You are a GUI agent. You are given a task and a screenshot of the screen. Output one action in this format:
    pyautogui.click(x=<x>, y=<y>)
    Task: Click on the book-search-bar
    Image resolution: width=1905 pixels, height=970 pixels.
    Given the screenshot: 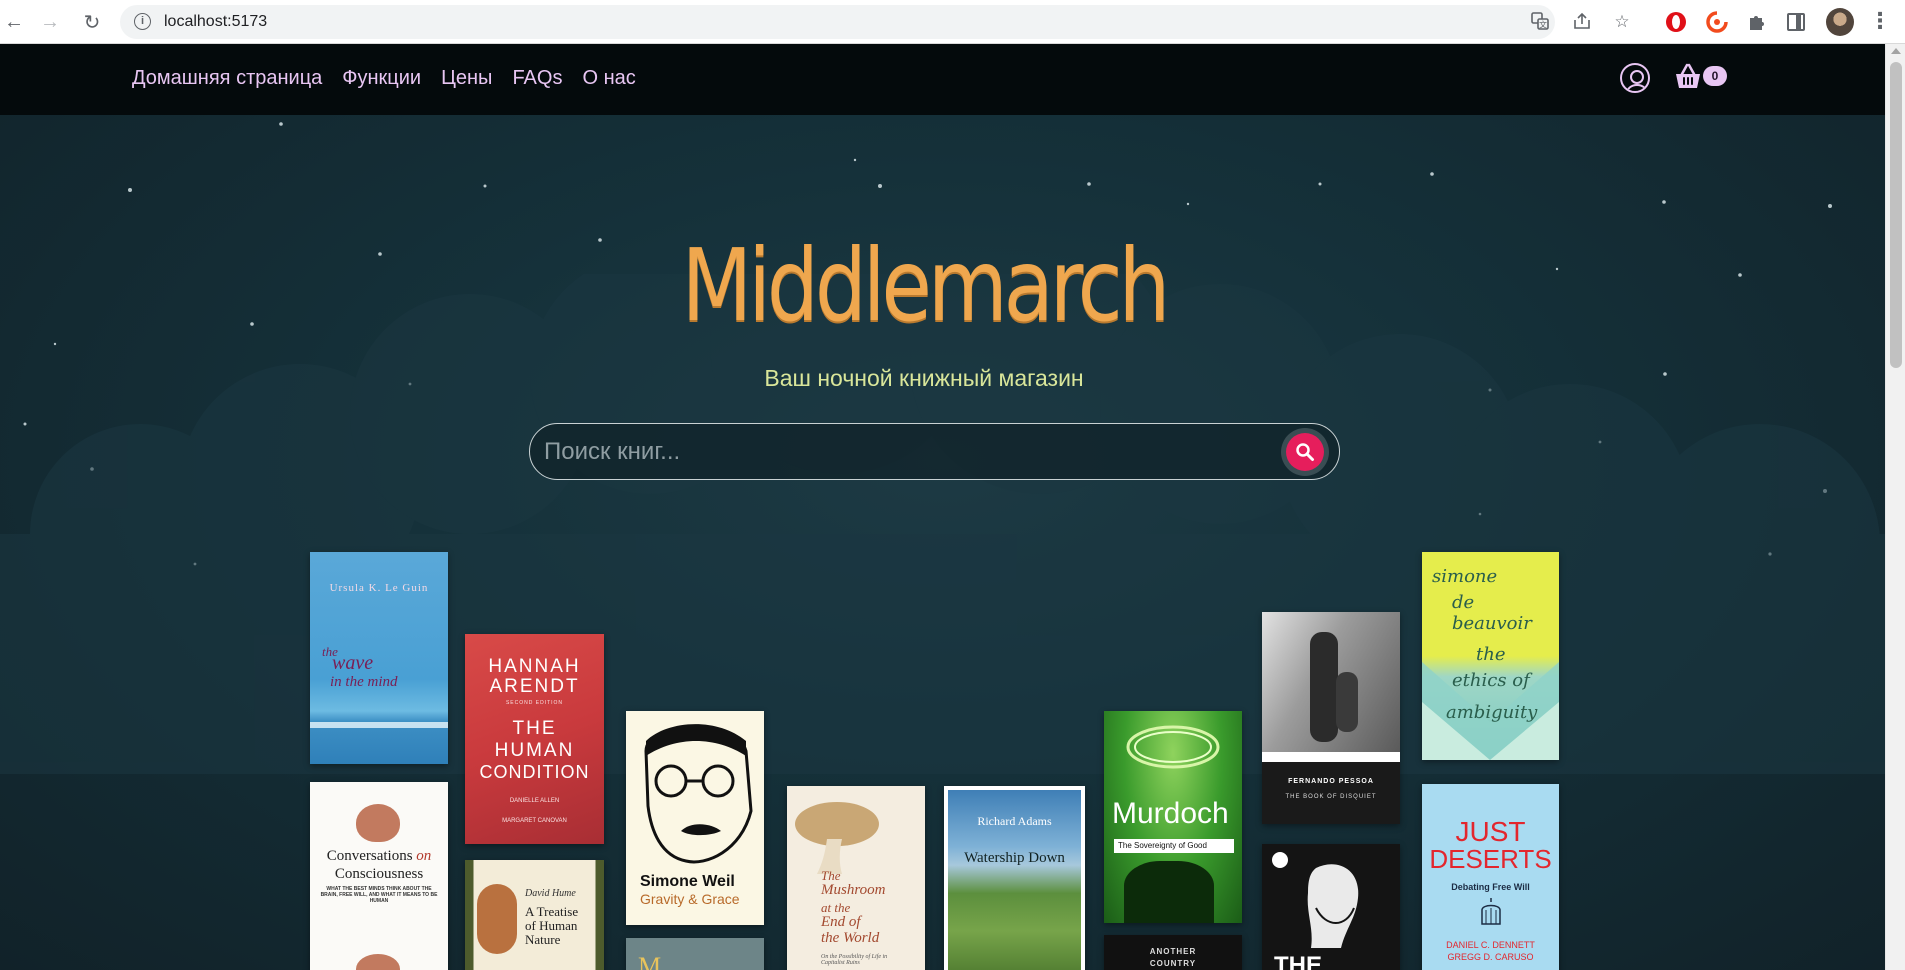 What is the action you would take?
    pyautogui.click(x=934, y=451)
    